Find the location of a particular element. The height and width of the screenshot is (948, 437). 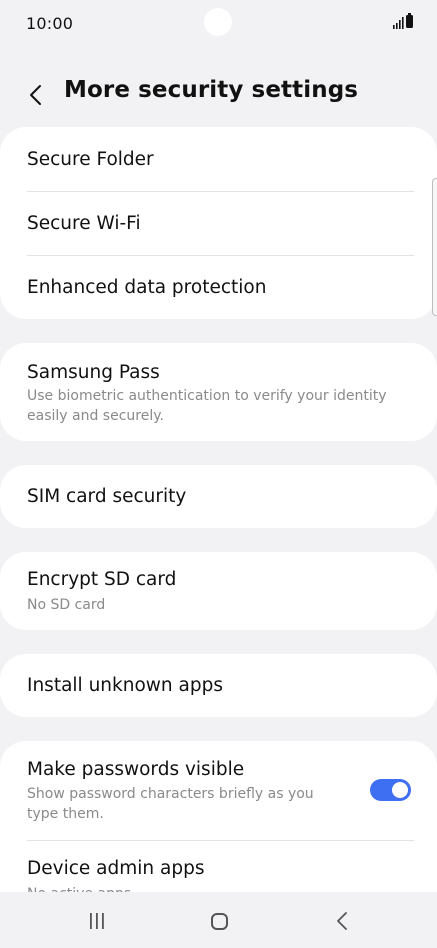

navigation-bar is located at coordinates (218, 920).